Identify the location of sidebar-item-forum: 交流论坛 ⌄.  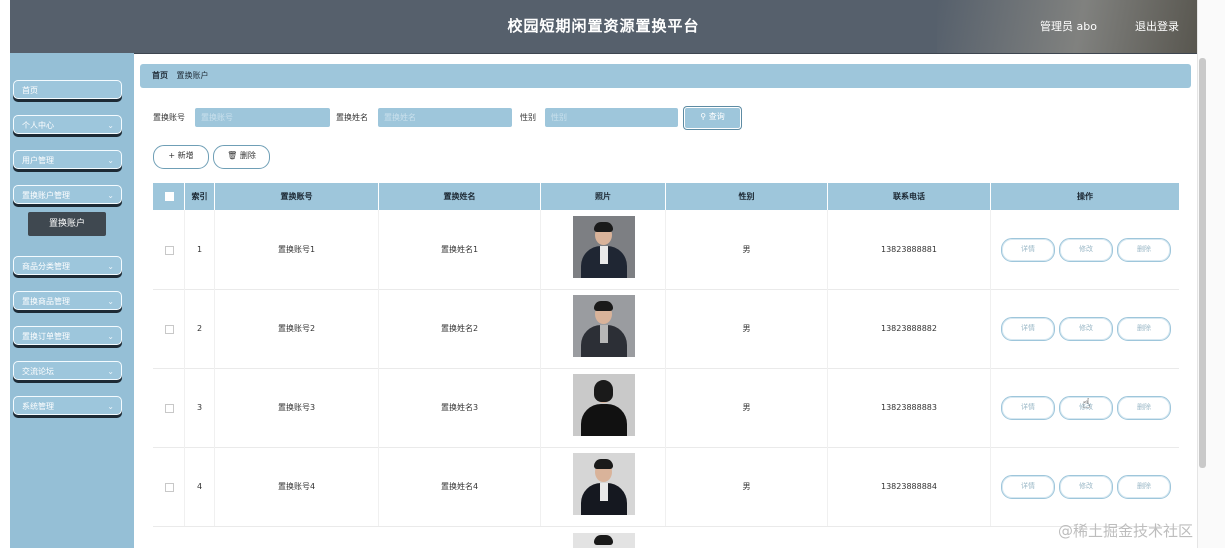
(67, 370).